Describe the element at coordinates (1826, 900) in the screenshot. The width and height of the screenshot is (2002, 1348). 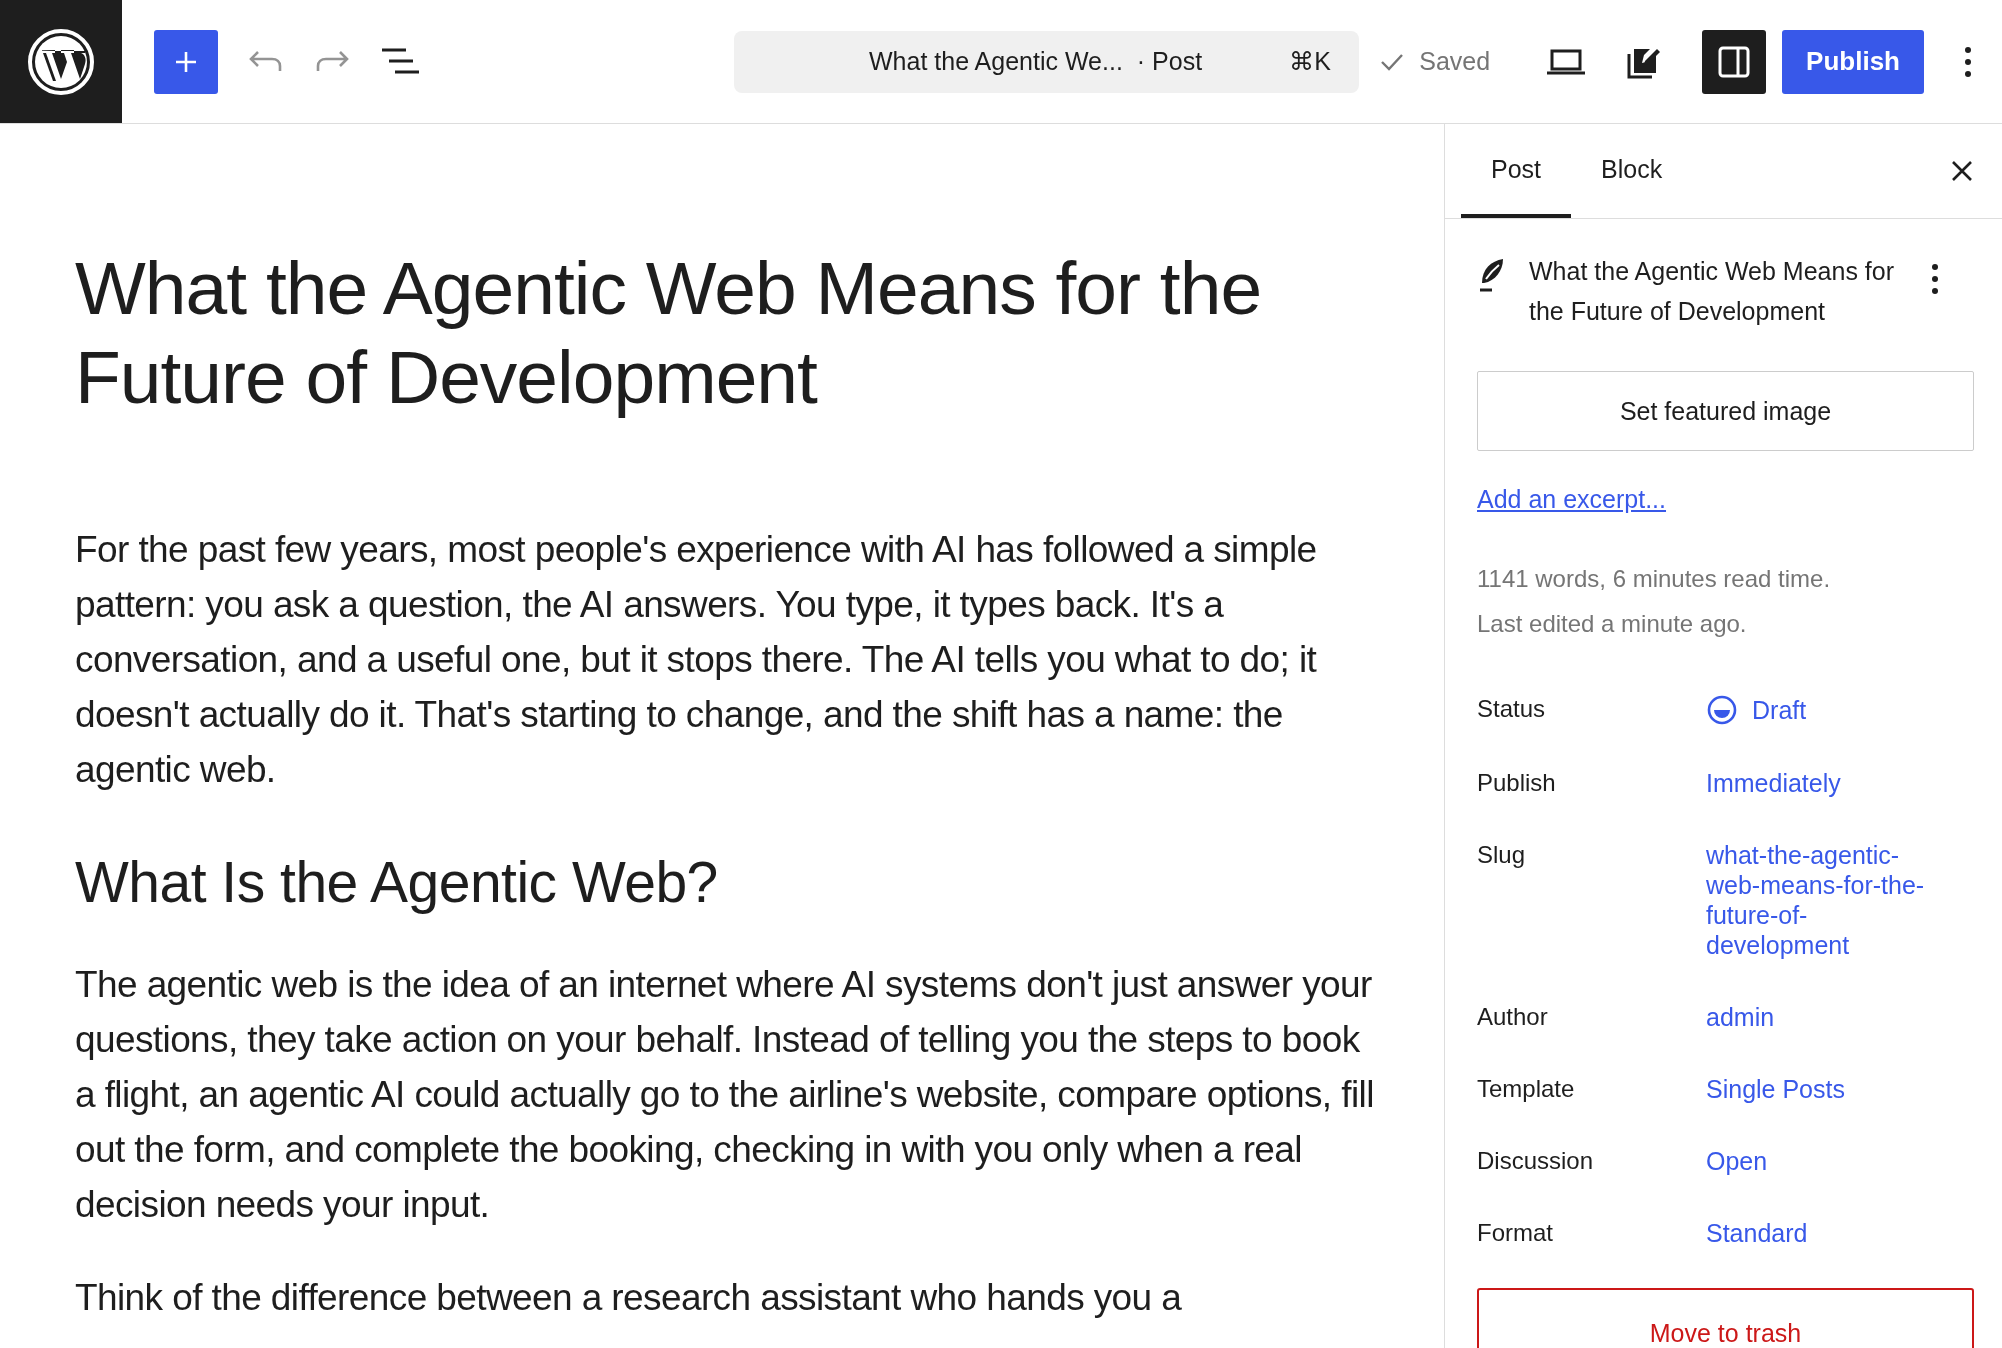
I see `field-value-link: what-the-agentic-web-means-for-the-future-of-development` at that location.